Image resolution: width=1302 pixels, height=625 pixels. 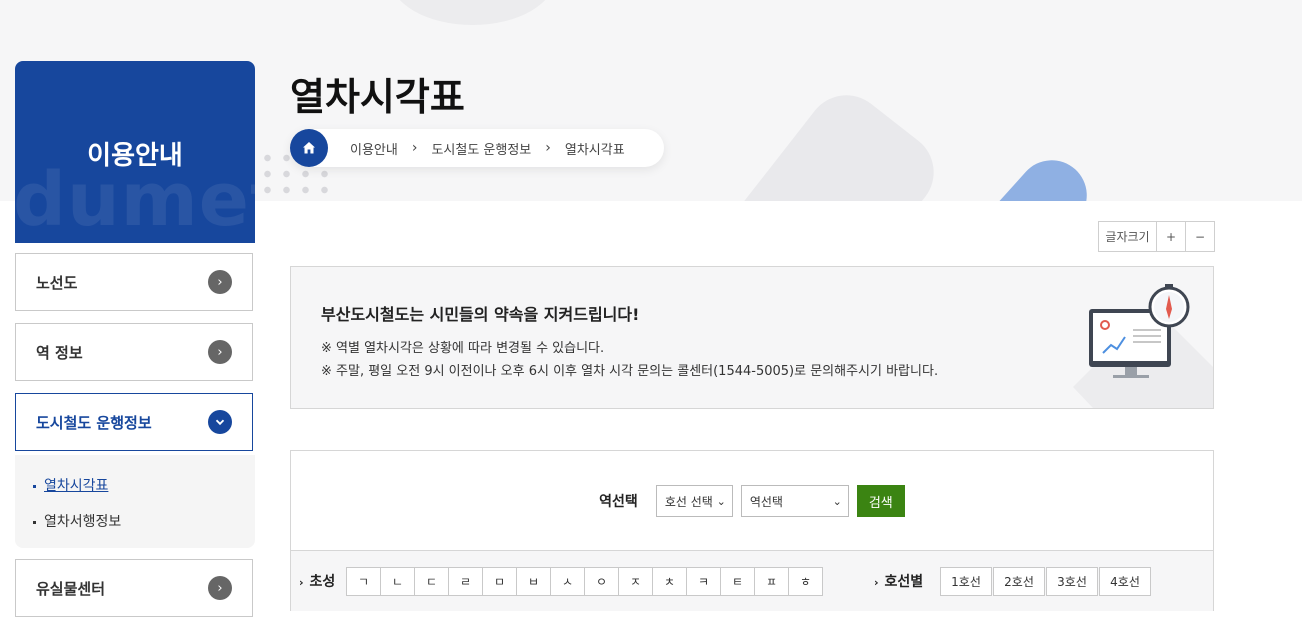 What do you see at coordinates (738, 581) in the screenshot?
I see `initial-button: ㅌ` at bounding box center [738, 581].